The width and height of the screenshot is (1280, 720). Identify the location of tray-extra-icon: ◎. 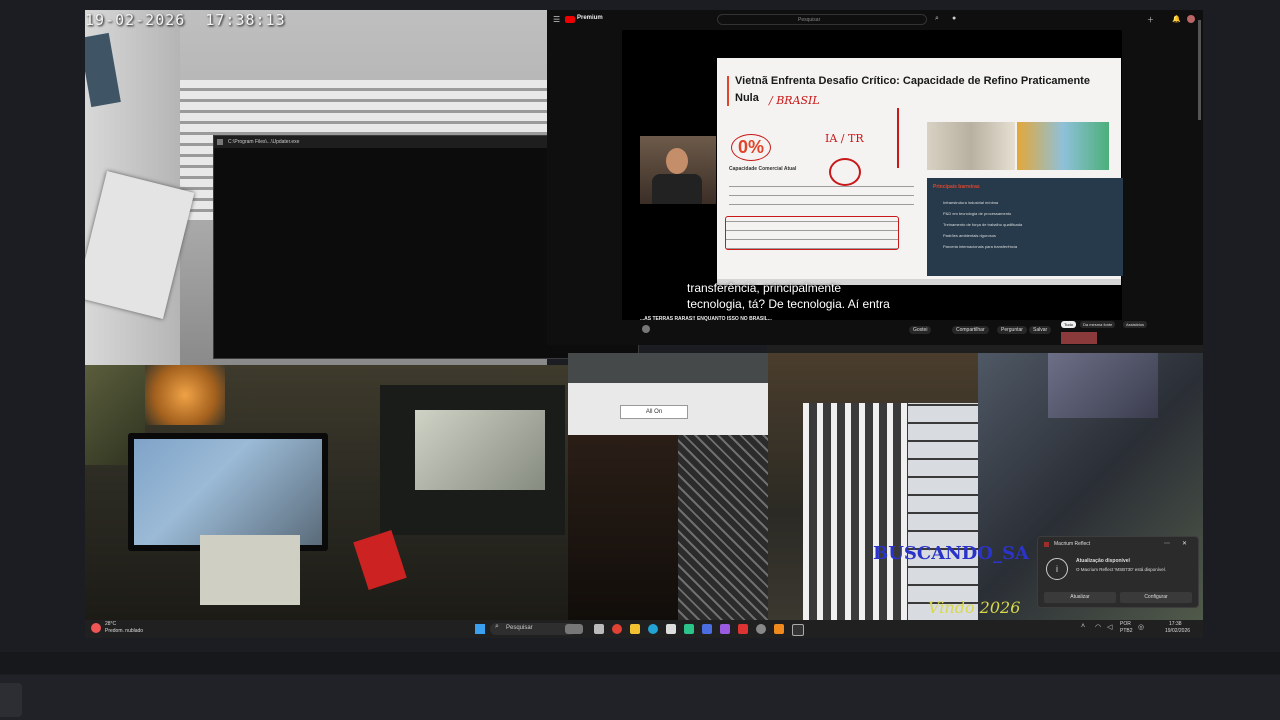
(1141, 627).